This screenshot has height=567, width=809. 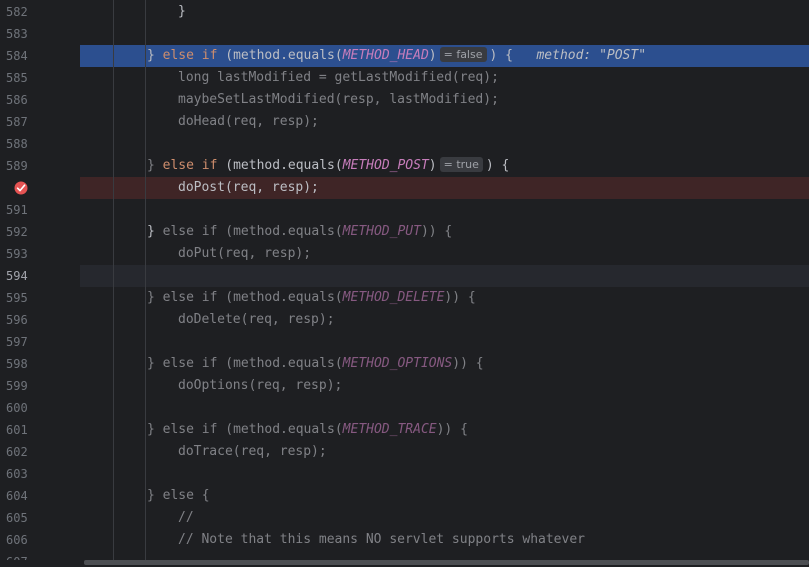 I want to click on code-text: //, so click(x=186, y=517).